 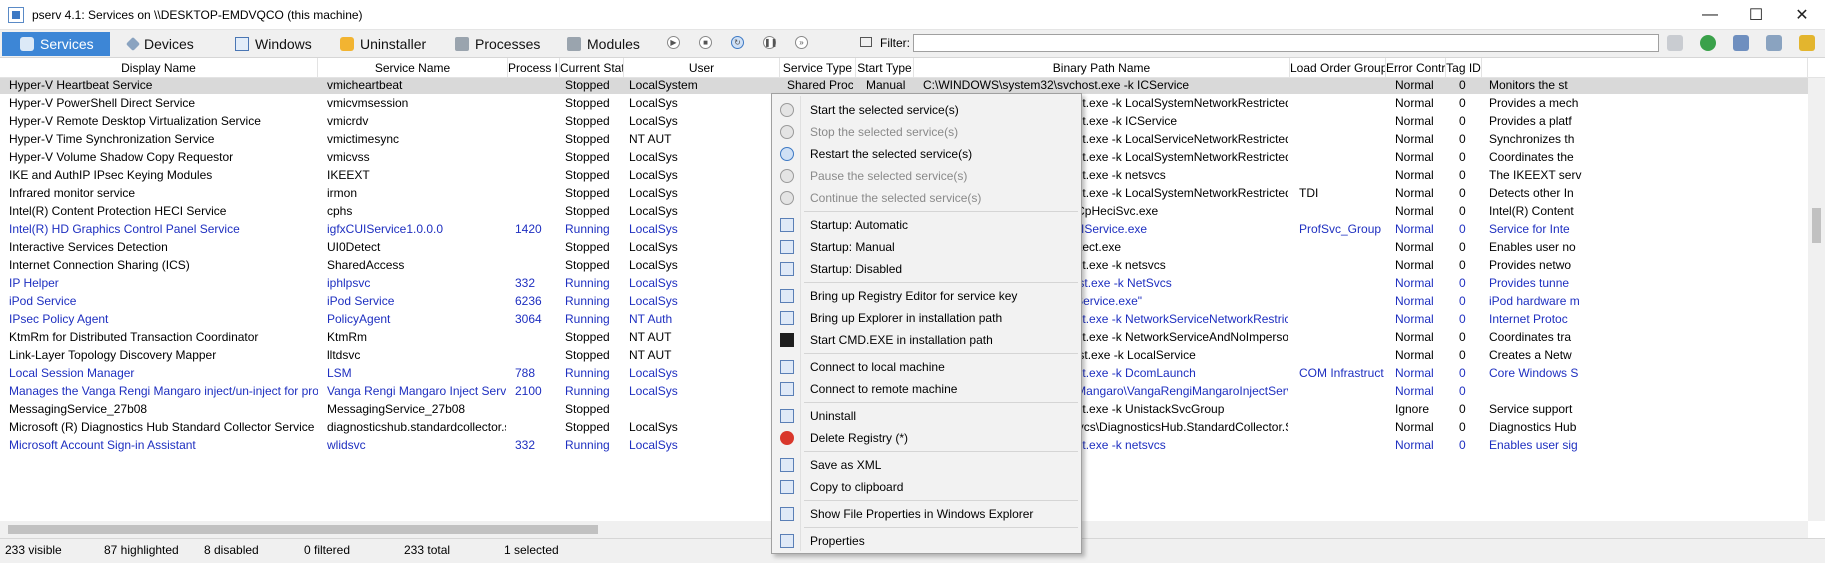 What do you see at coordinates (1807, 43) in the screenshot?
I see `about-icon` at bounding box center [1807, 43].